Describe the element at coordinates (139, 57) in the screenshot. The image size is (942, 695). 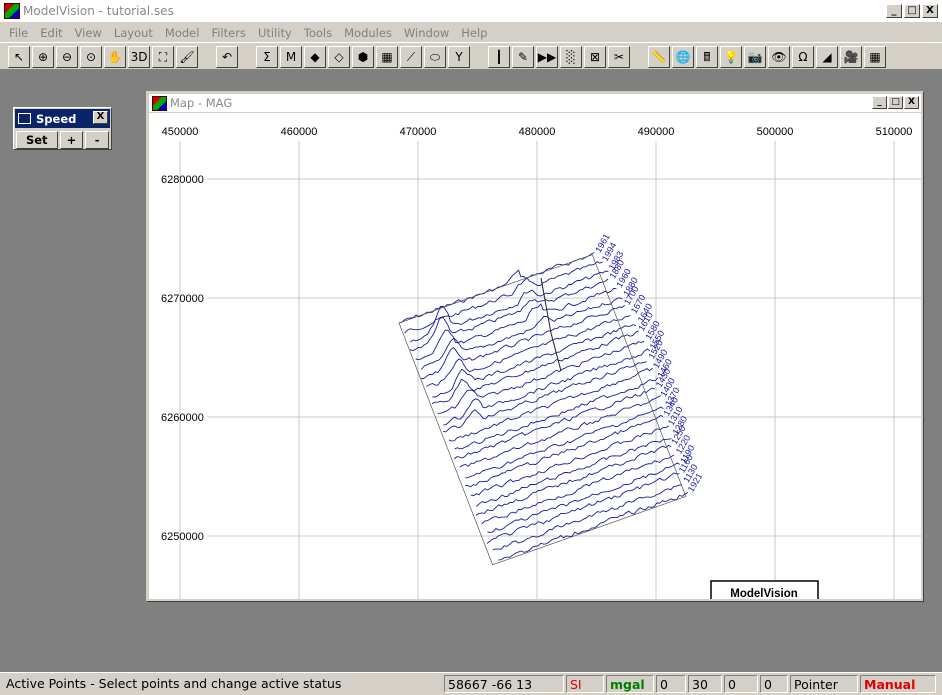
I see `3d-view-icon: 3D` at that location.